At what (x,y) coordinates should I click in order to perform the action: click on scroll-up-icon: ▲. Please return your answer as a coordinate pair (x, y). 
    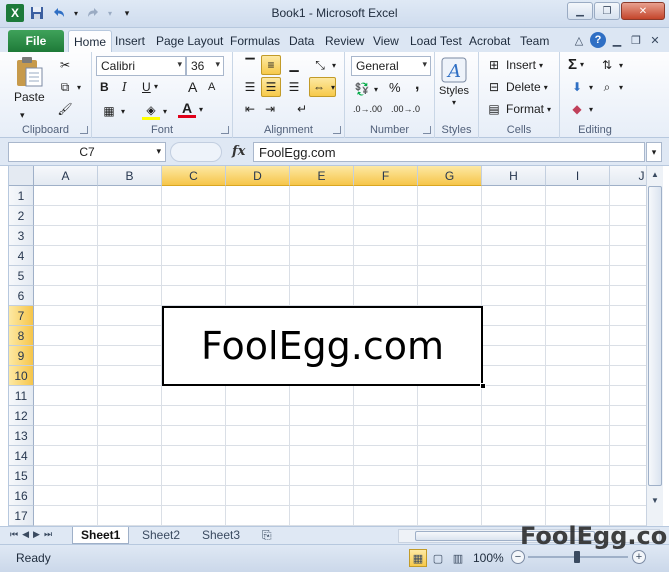
    Looking at the image, I should click on (655, 174).